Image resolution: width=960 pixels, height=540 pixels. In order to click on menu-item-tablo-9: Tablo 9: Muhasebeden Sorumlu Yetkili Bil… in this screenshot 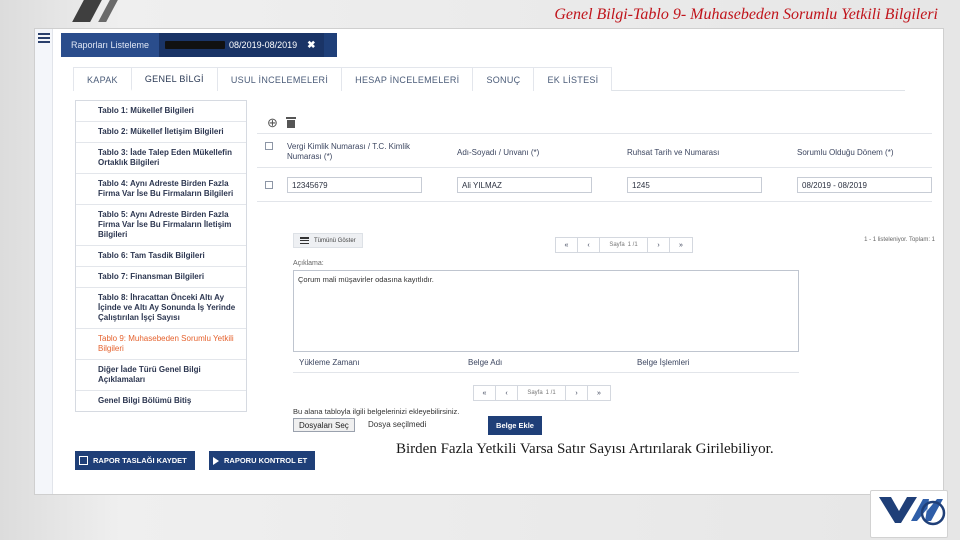, I will do `click(161, 344)`.